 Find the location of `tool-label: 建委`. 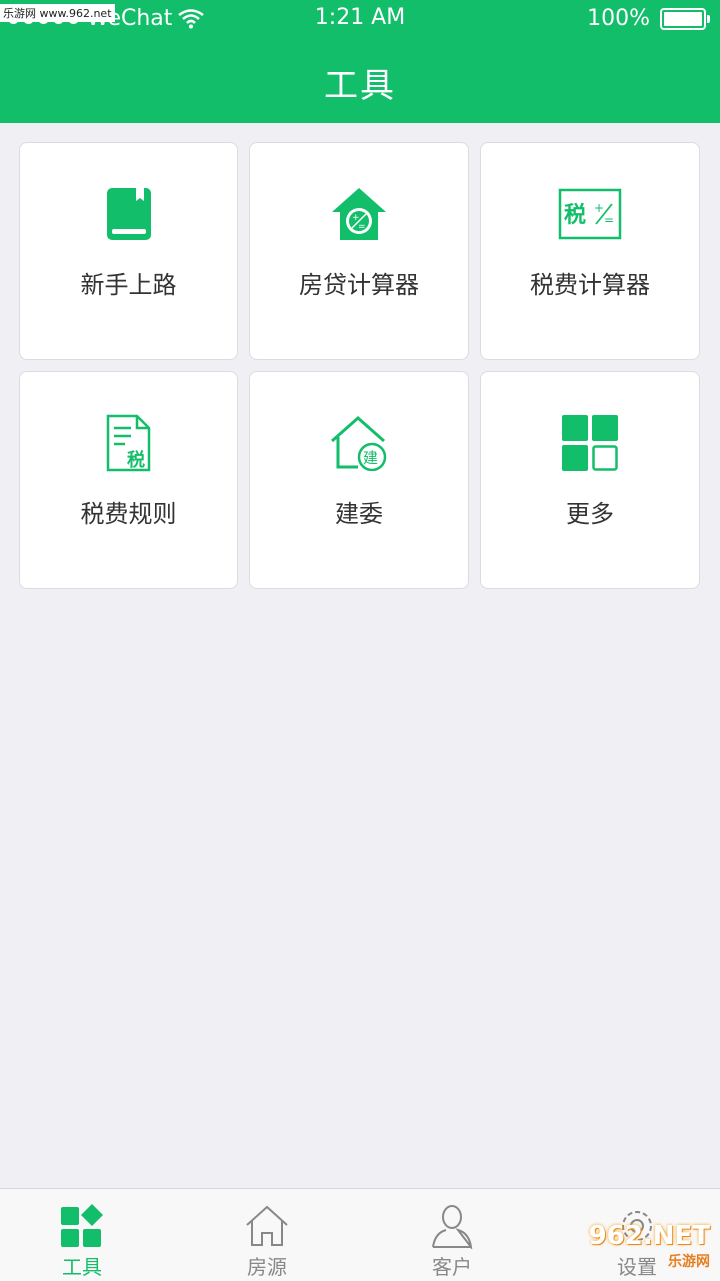

tool-label: 建委 is located at coordinates (359, 514).